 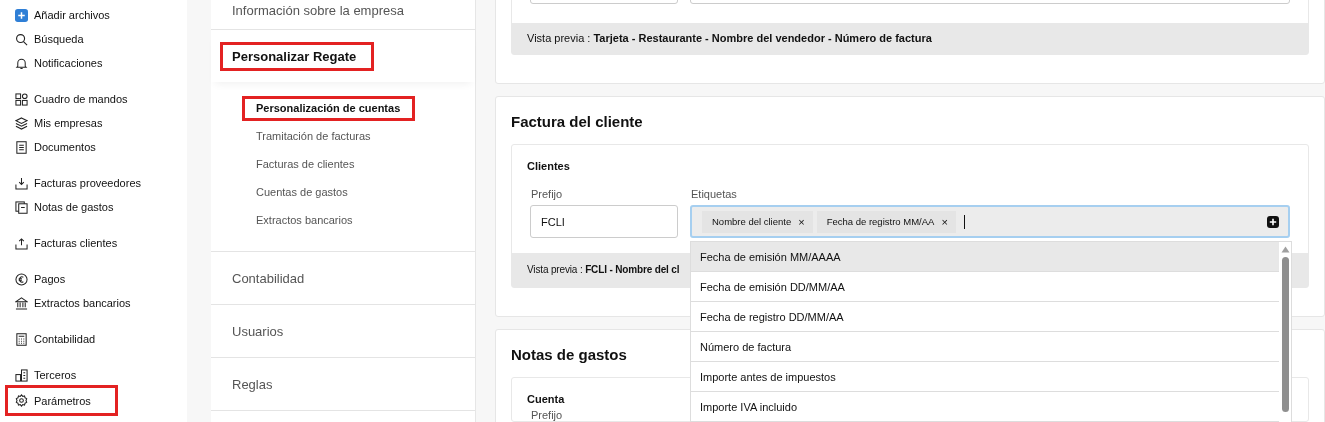 I want to click on sidebar-item: Notas de gastos, so click(x=73, y=207).